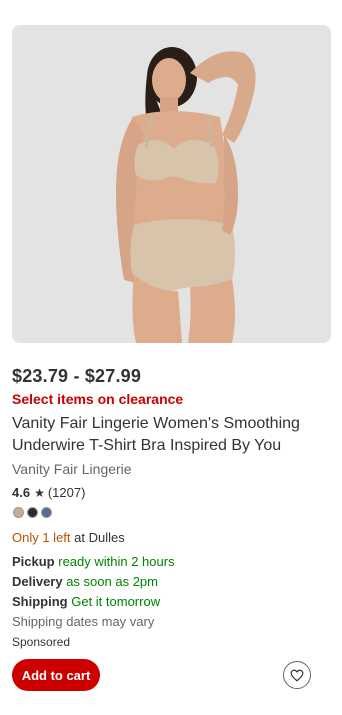 This screenshot has height=715, width=342. What do you see at coordinates (41, 537) in the screenshot?
I see `low-stock-text: Only 1 left` at bounding box center [41, 537].